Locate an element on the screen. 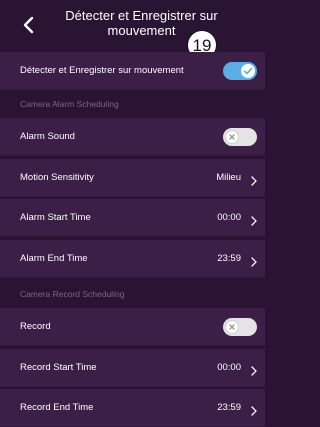  record-start-time-label: Record Start Time is located at coordinates (58, 367).